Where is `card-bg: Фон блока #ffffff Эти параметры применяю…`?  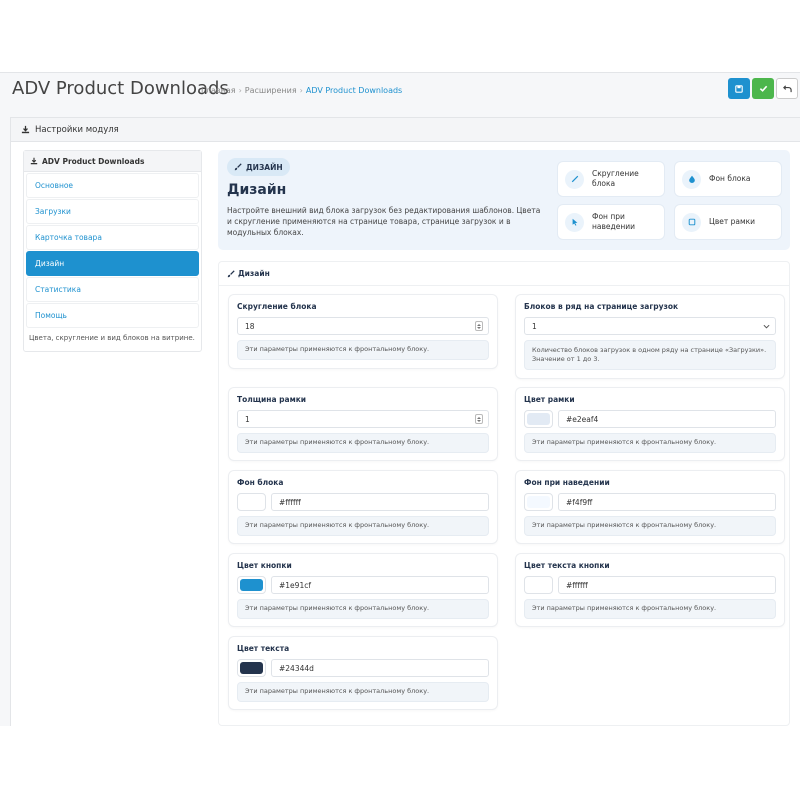
card-bg: Фон блока #ffffff Эти параметры применяю… is located at coordinates (363, 507).